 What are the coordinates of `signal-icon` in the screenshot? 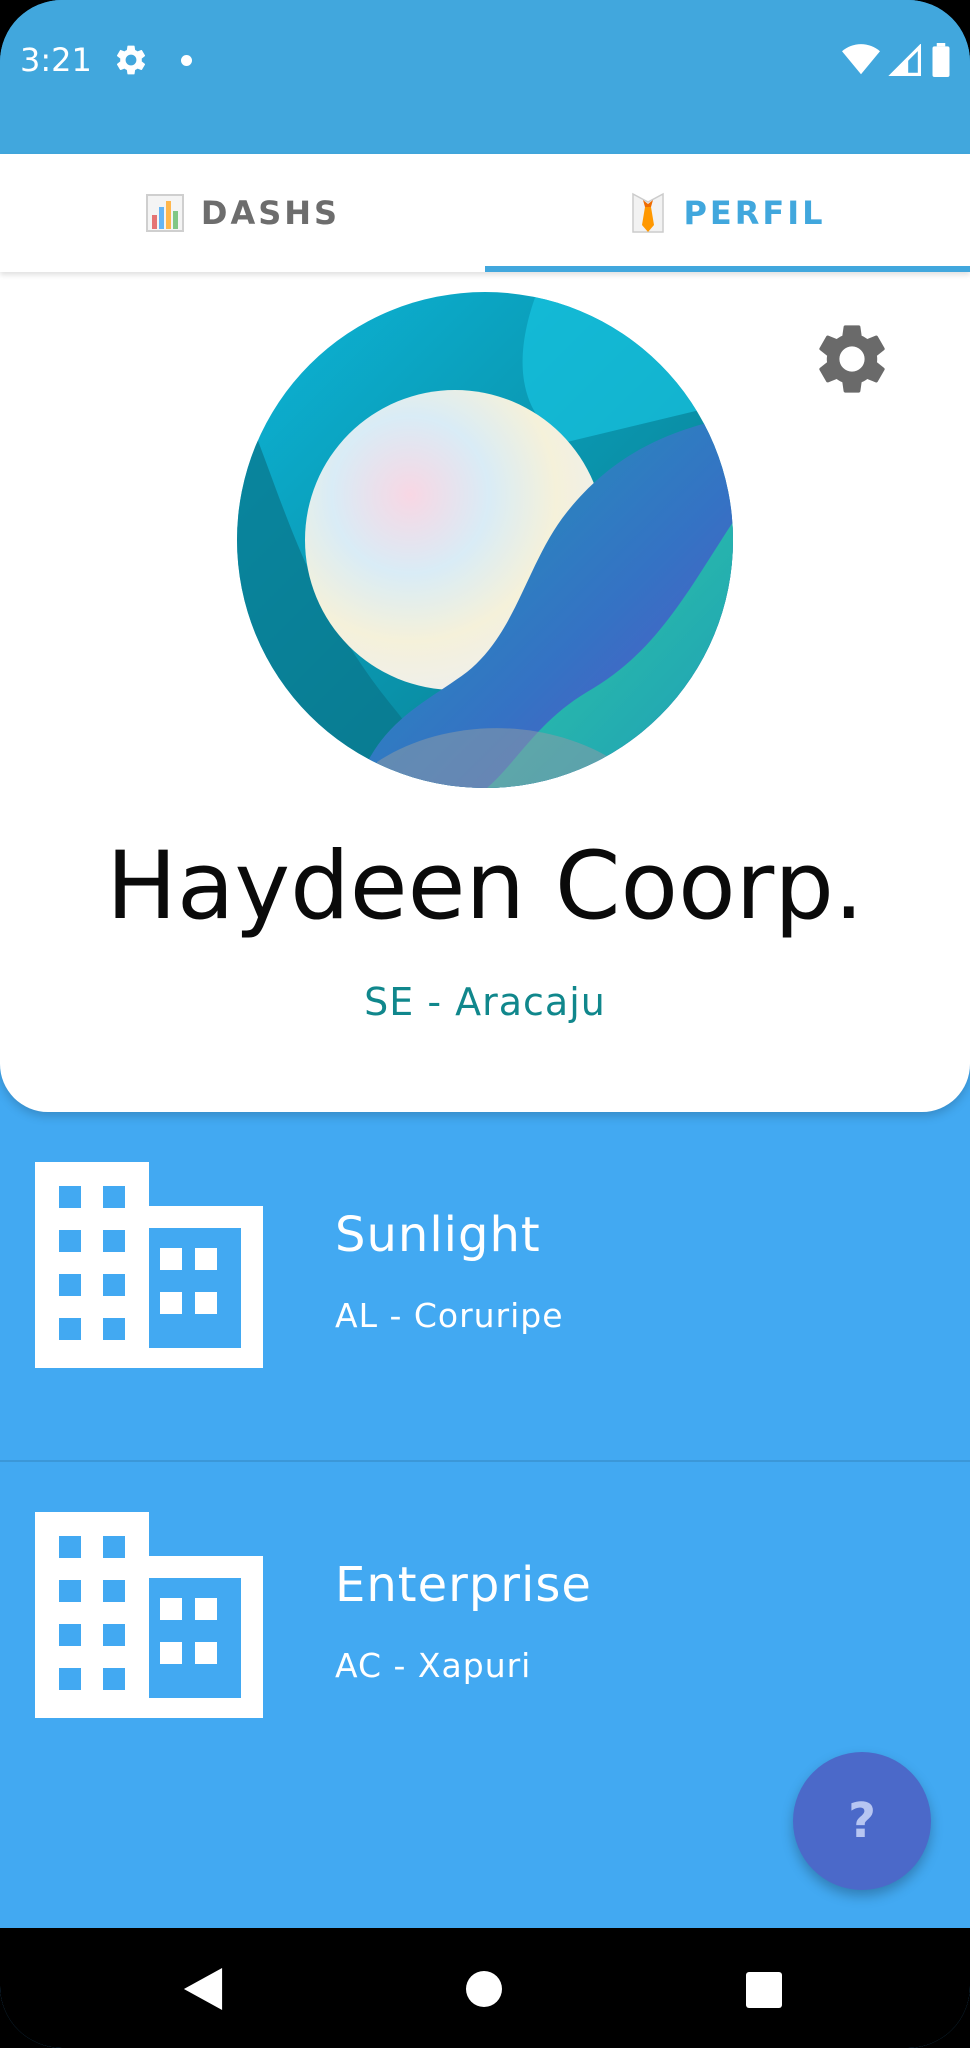 It's located at (904, 60).